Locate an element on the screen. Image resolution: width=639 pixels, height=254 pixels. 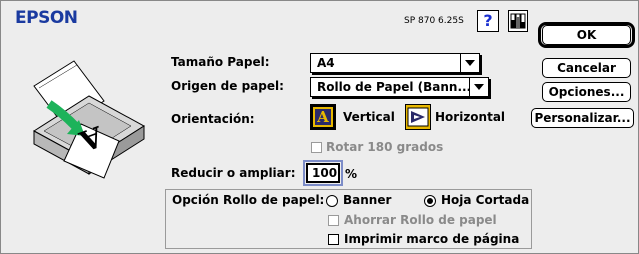
orientation-vertical-label: Vertical is located at coordinates (369, 117).